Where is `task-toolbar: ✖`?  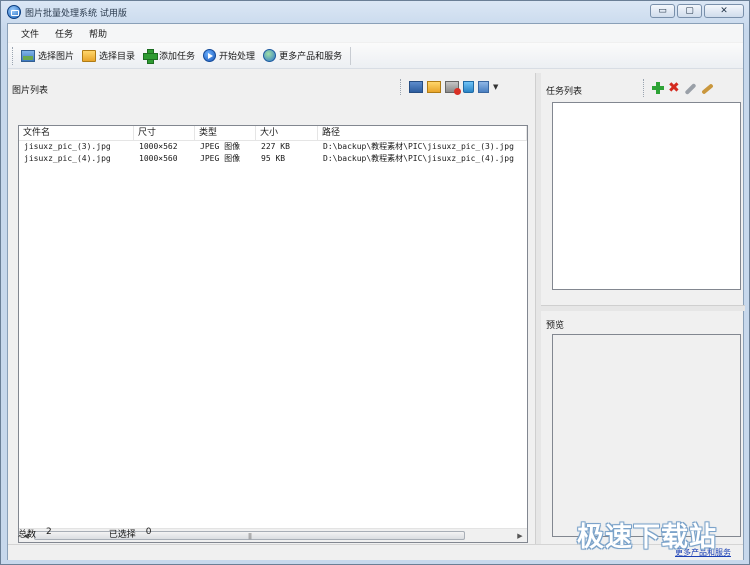
task-toolbar: ✖ is located at coordinates (678, 88).